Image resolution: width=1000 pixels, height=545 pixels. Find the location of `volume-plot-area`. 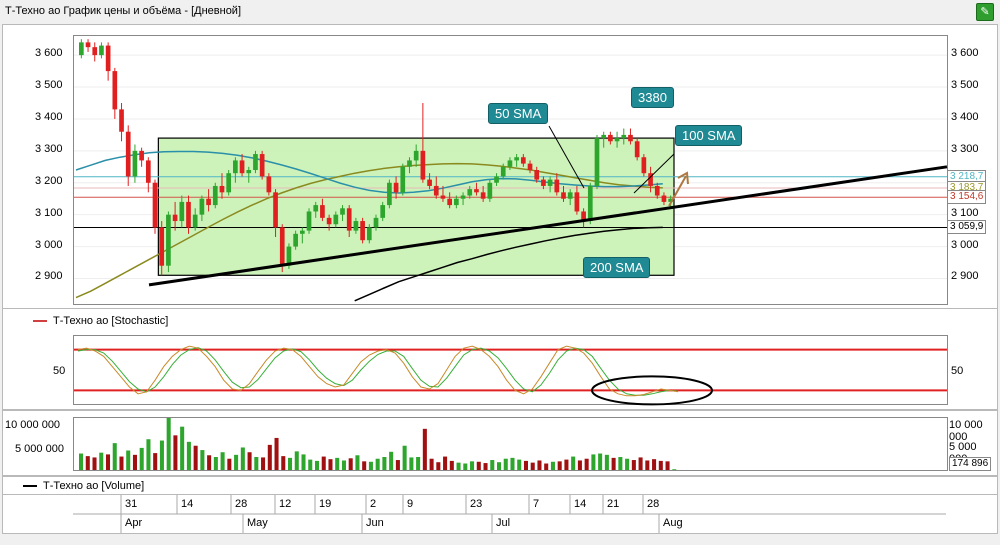

volume-plot-area is located at coordinates (510, 444).